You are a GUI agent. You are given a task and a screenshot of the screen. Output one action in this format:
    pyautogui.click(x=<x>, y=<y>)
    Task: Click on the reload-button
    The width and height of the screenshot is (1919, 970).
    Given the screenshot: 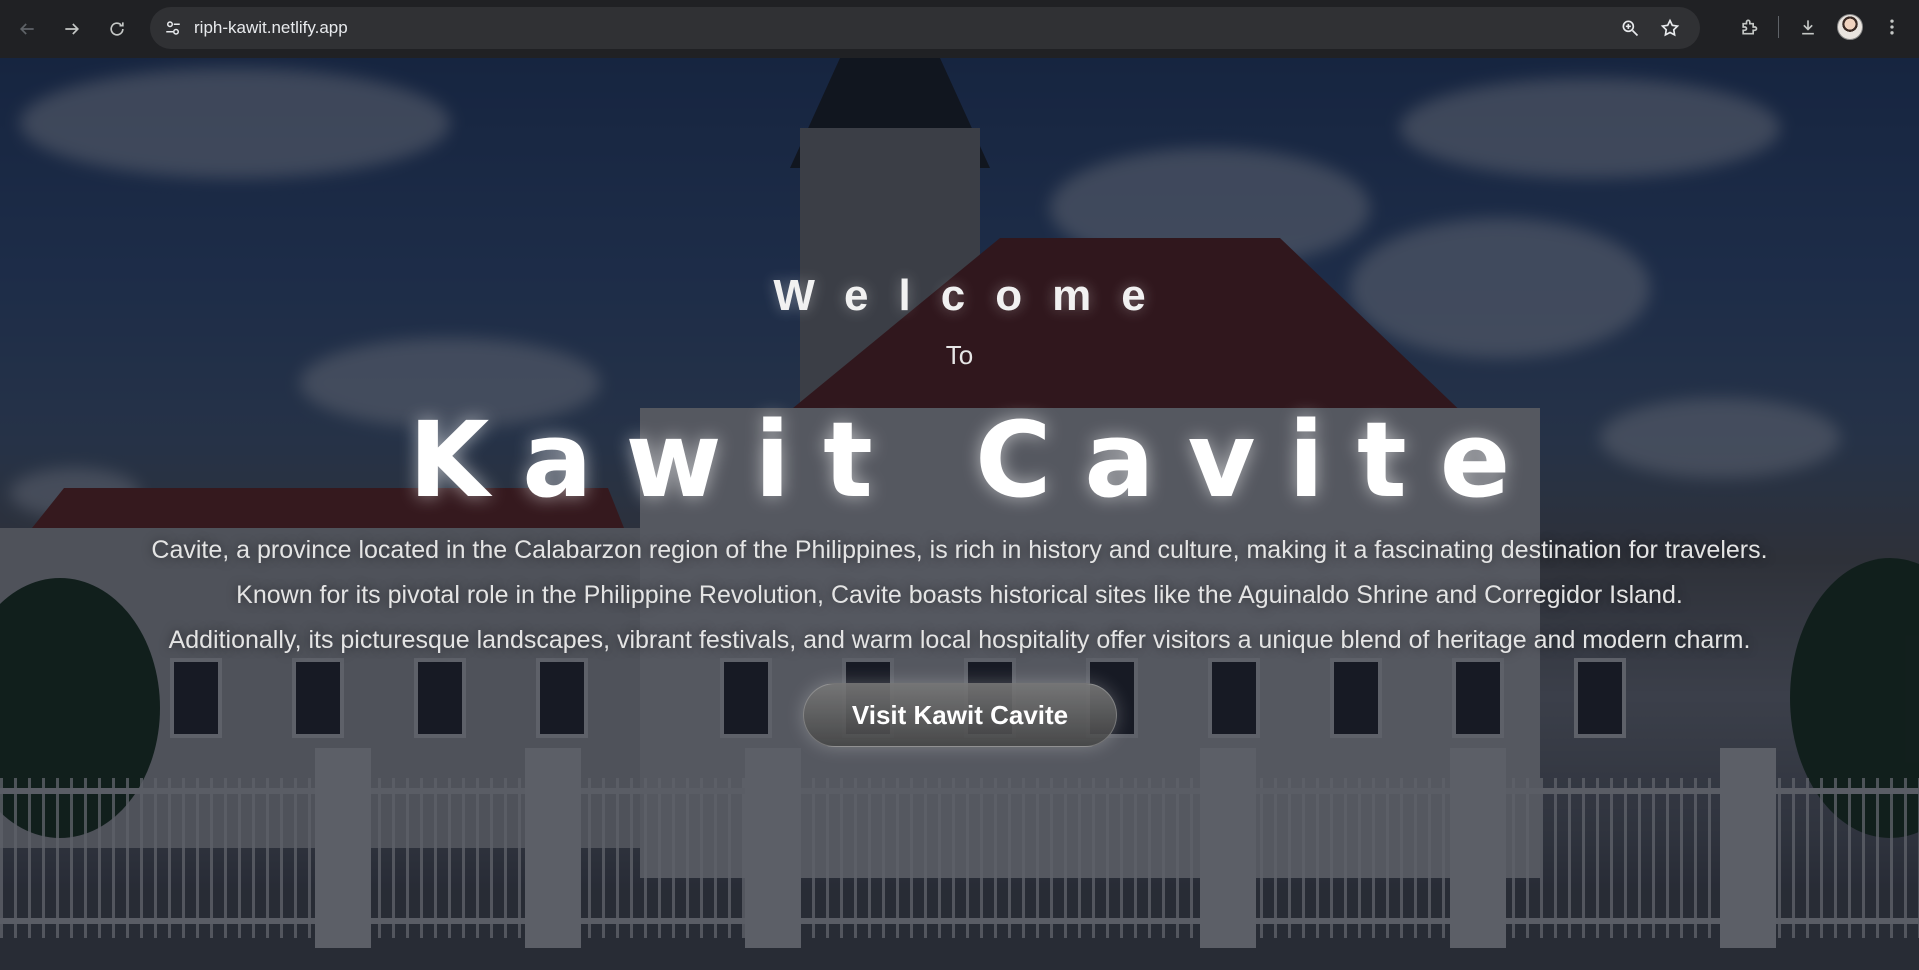 What is the action you would take?
    pyautogui.click(x=117, y=29)
    